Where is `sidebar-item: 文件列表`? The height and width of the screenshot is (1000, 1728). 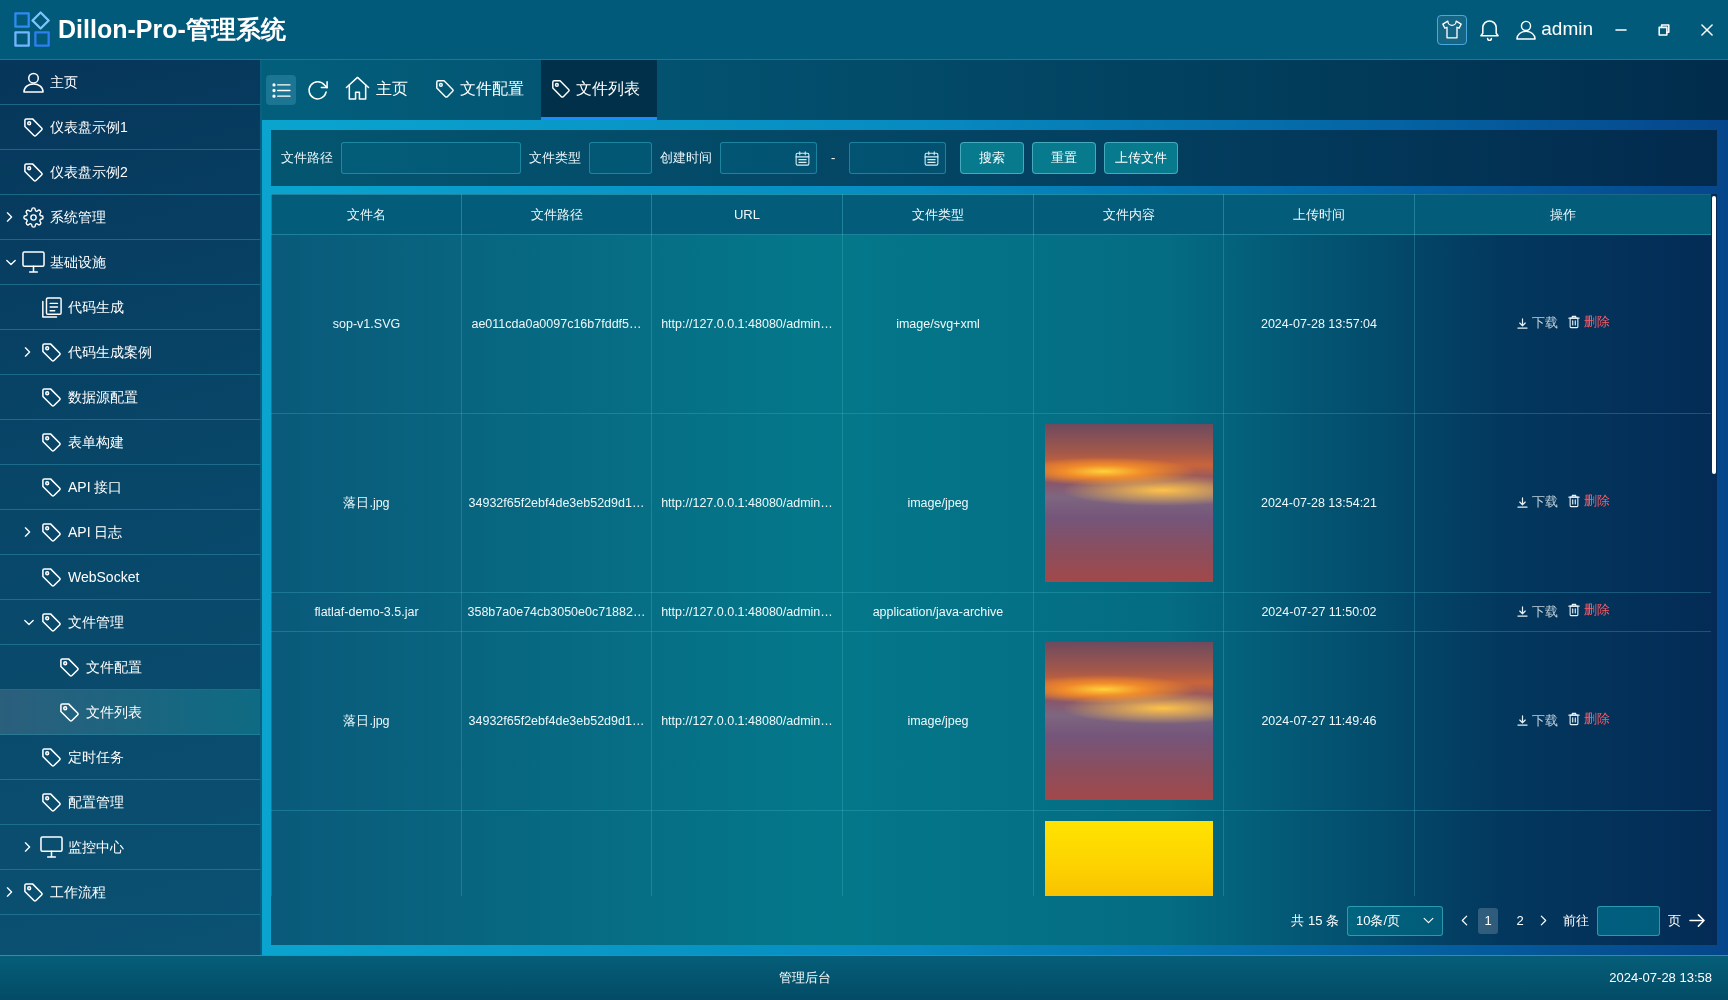 sidebar-item: 文件列表 is located at coordinates (130, 712).